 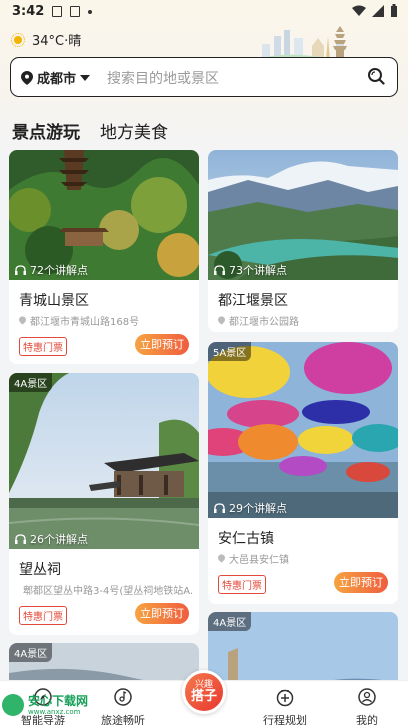 I want to click on search-bar: 成都市 搜索目的地或景区, so click(x=204, y=77).